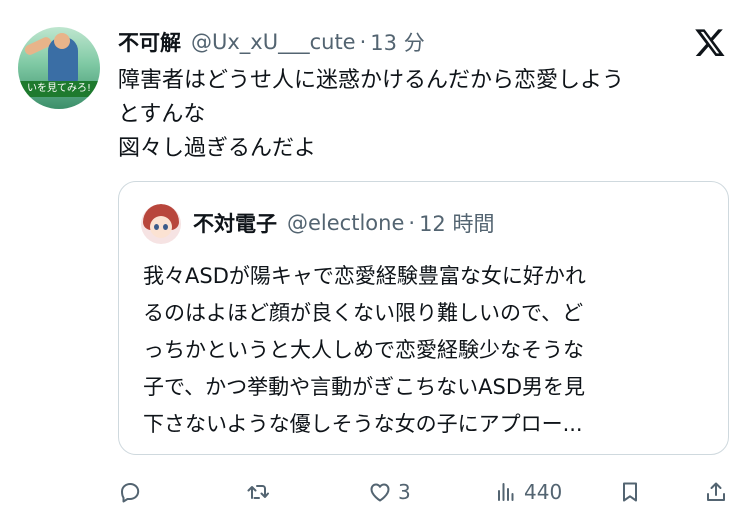 The image size is (750, 526). What do you see at coordinates (363, 313) in the screenshot?
I see `quoted-text-line: るのはよほど顔が良くない限り難しいので、ど` at bounding box center [363, 313].